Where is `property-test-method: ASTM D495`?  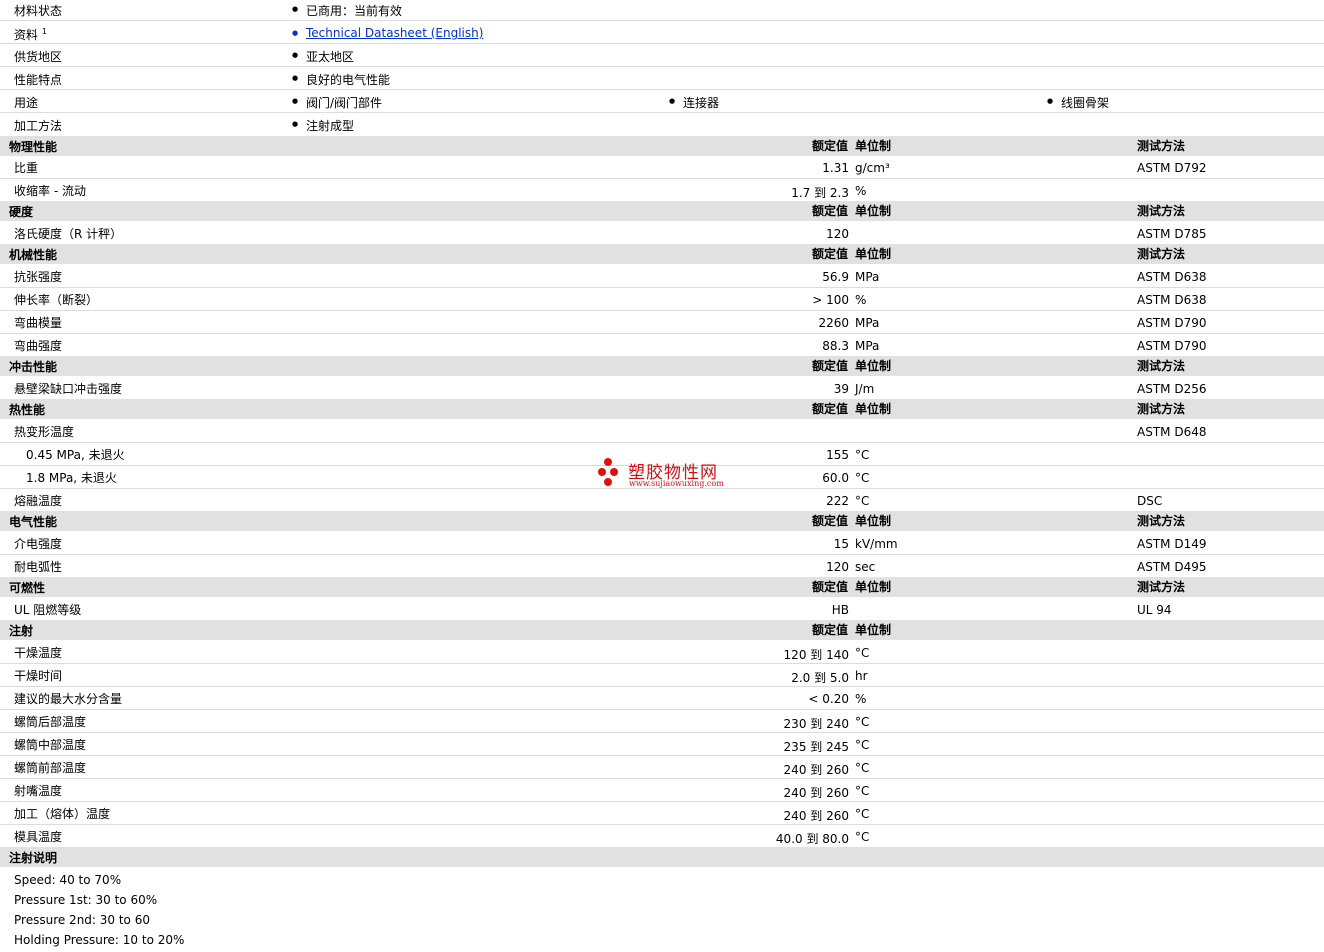
property-test-method: ASTM D495 is located at coordinates (1172, 567).